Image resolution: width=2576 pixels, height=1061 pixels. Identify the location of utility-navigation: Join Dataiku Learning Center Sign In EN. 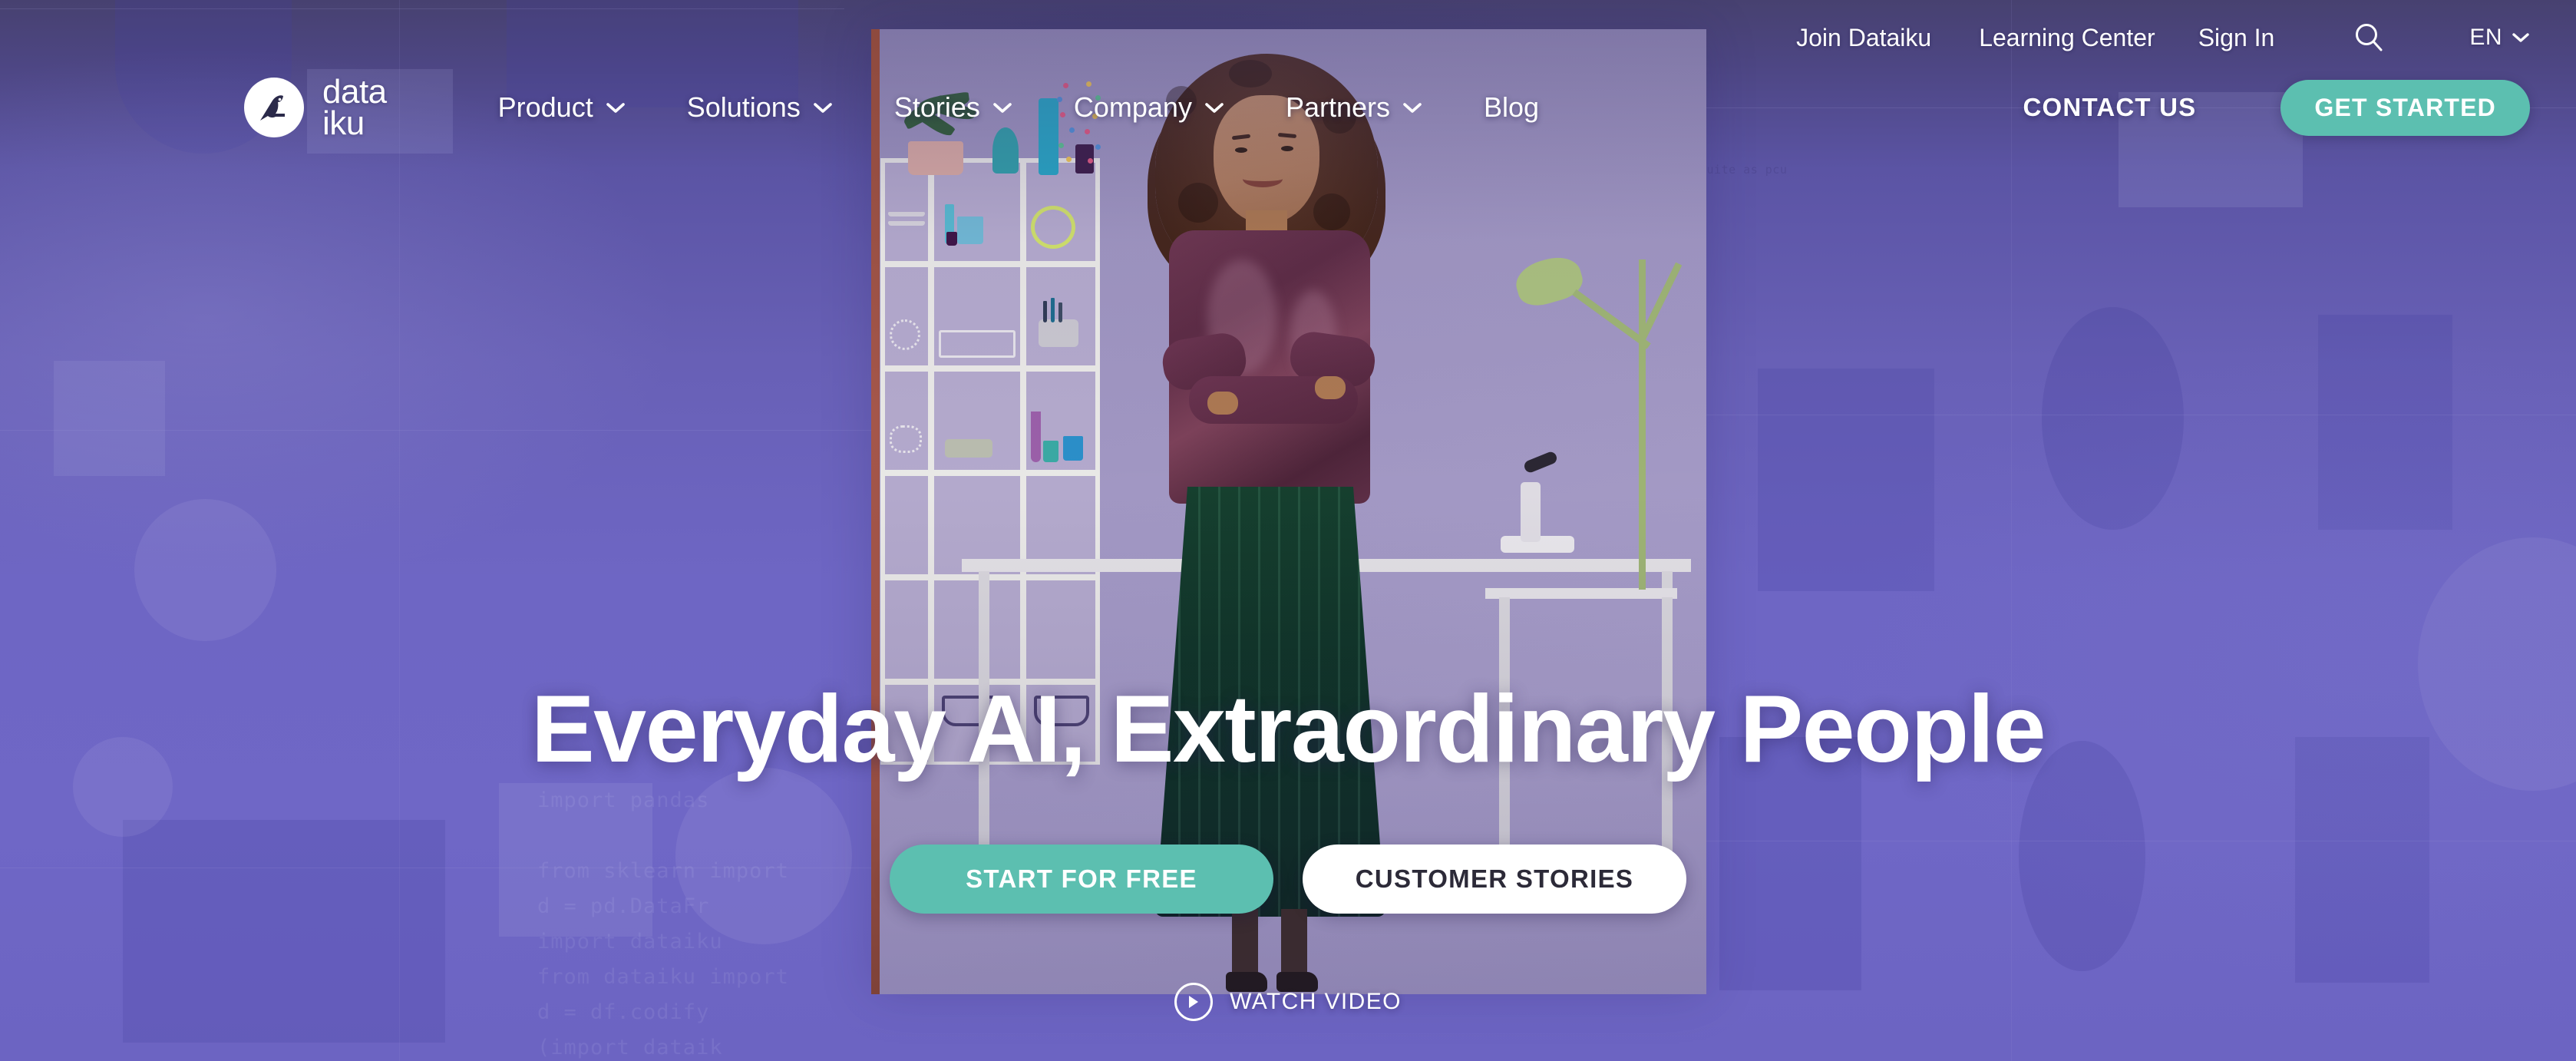
(1288, 37).